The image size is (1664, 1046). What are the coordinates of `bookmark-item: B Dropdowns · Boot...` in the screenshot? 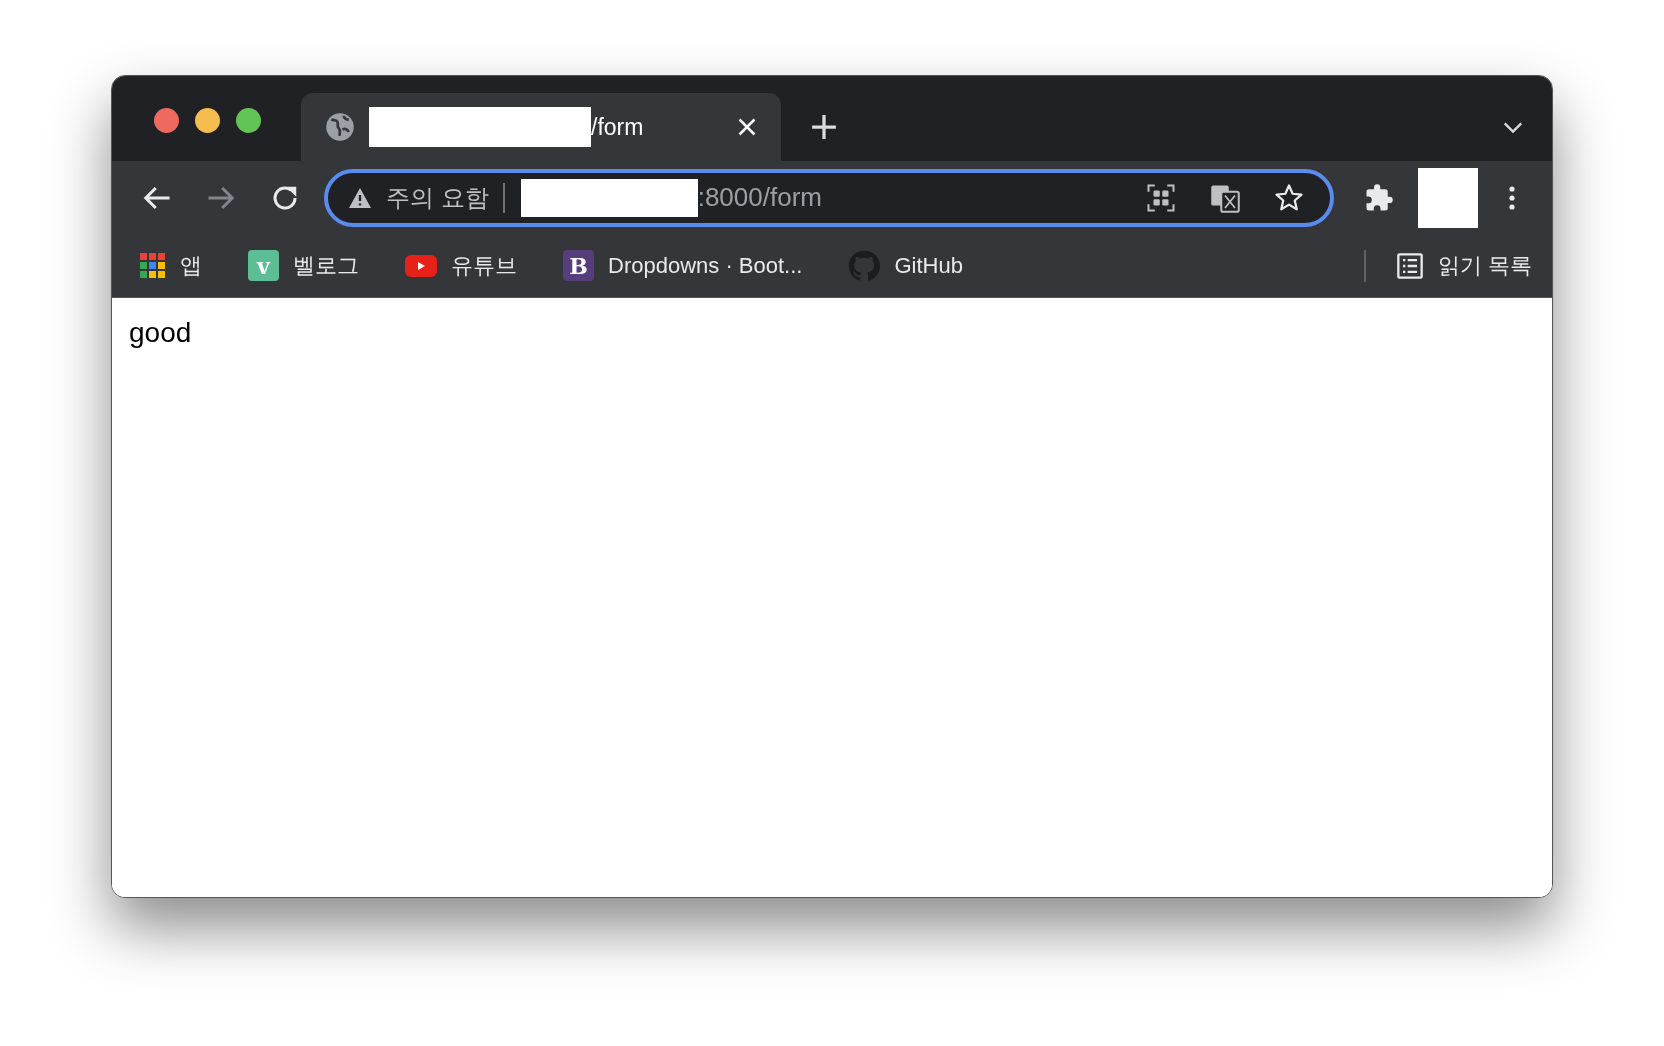 It's located at (683, 265).